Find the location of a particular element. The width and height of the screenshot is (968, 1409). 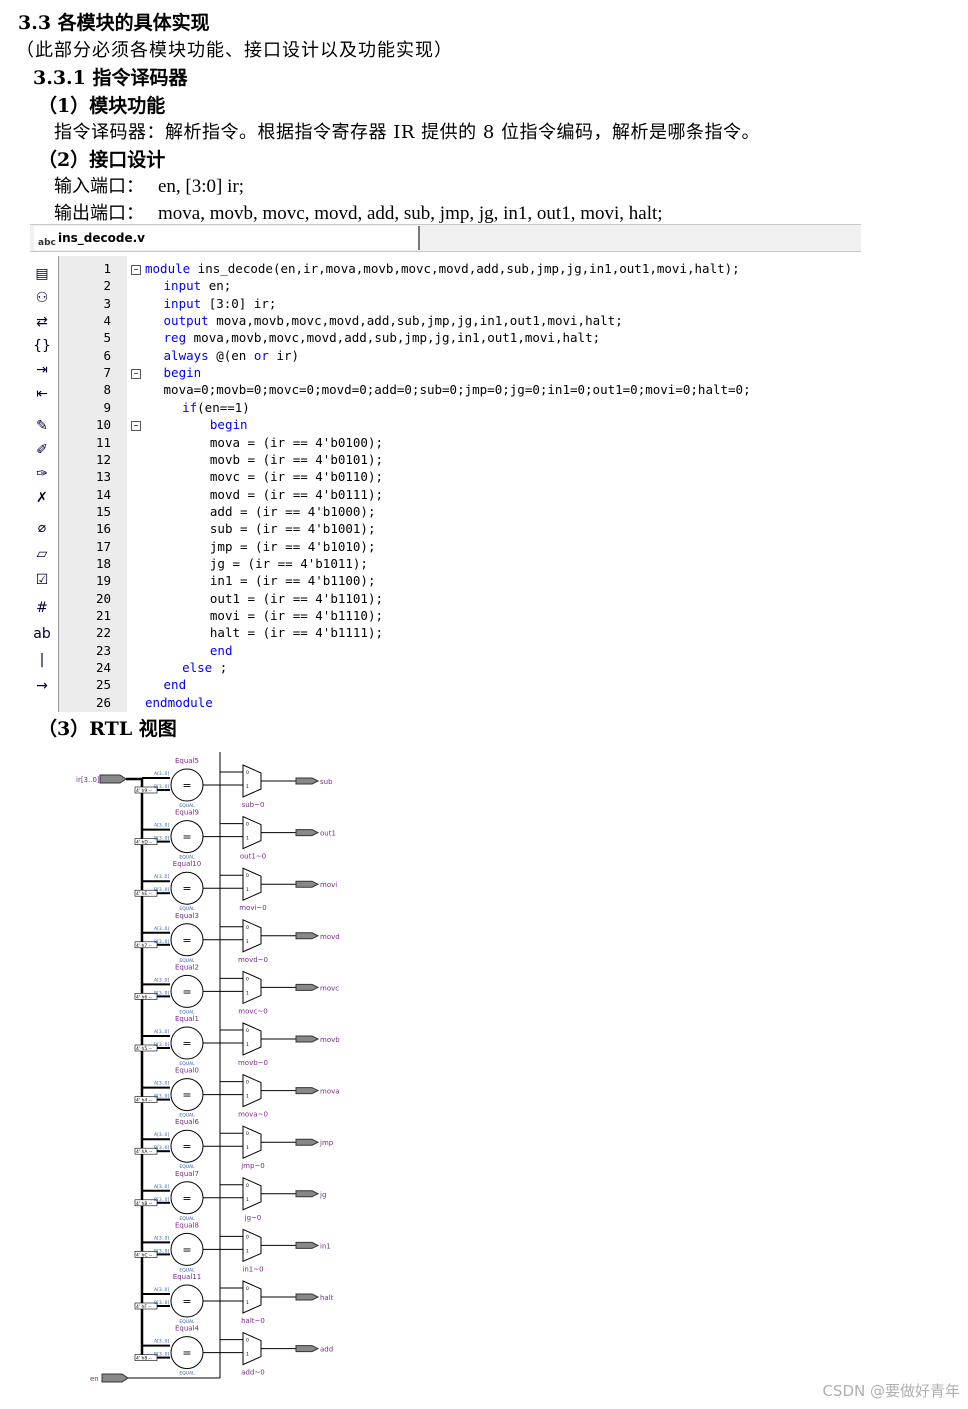

arrow-icon: → is located at coordinates (42, 686).